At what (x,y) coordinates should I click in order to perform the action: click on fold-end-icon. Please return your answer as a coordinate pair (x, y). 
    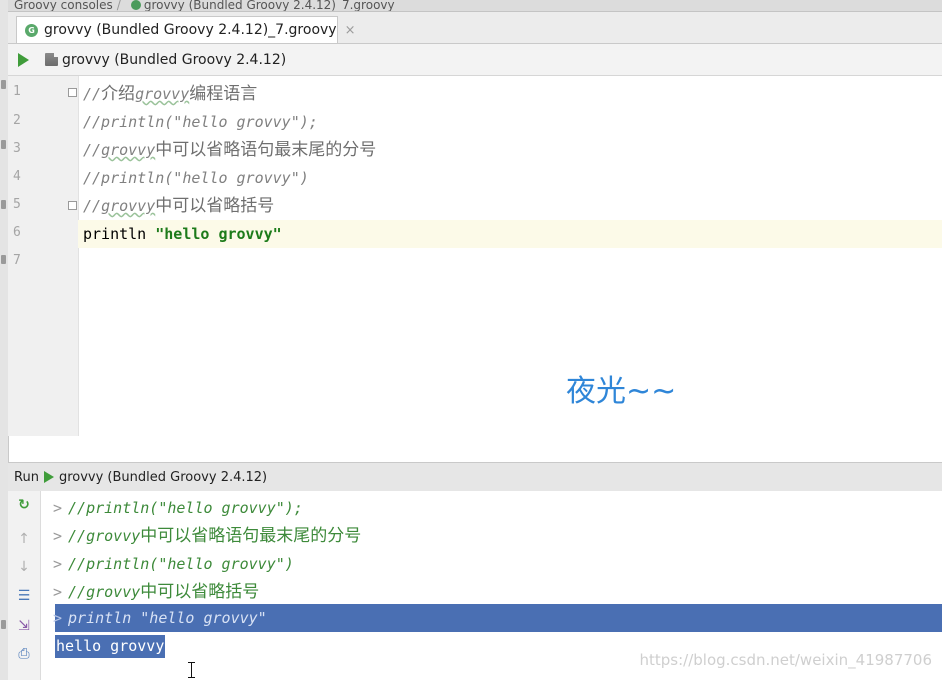
    Looking at the image, I should click on (72, 205).